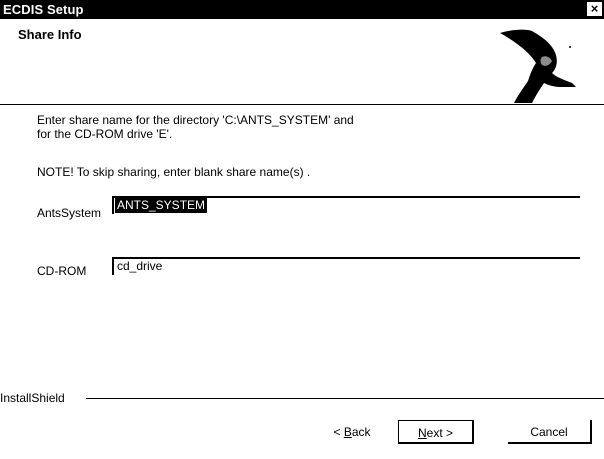 Image resolution: width=604 pixels, height=459 pixels. I want to click on antssystem-share-value: ANTS_SYSTEM, so click(161, 205).